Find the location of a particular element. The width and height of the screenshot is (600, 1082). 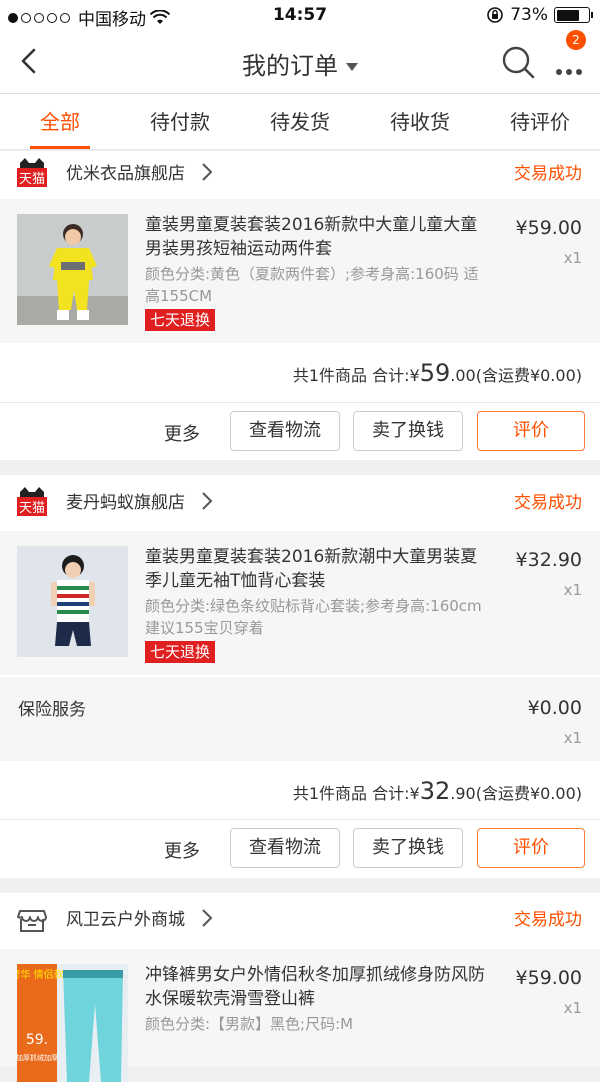

shop-header: 风卫云户外商城 交易成功 is located at coordinates (300, 919).